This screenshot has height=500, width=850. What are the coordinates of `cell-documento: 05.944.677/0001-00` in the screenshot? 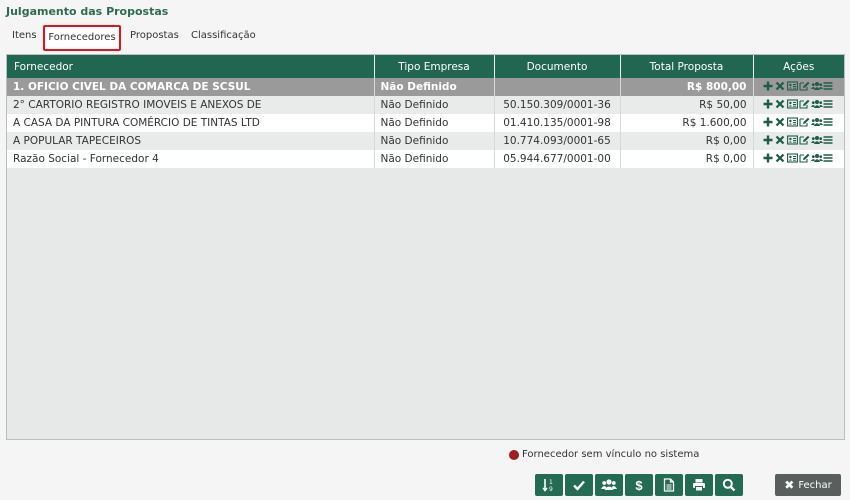 It's located at (557, 159).